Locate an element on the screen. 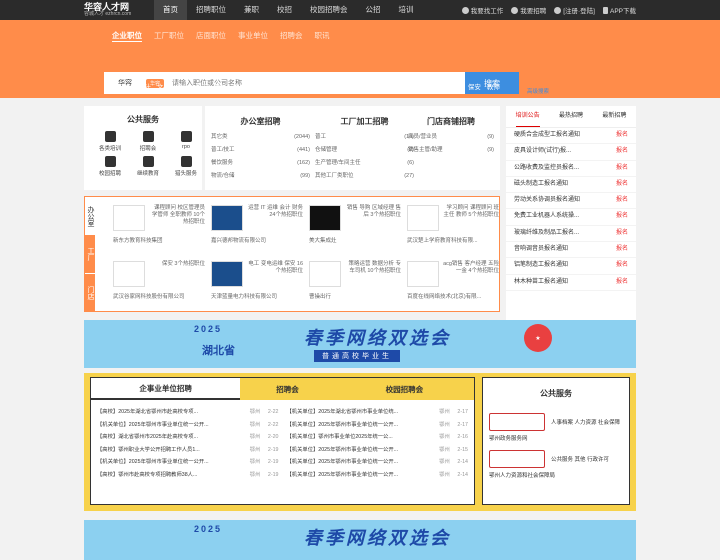 The width and height of the screenshot is (720, 560). hot-job-link: 物业 is located at coordinates (239, 86).